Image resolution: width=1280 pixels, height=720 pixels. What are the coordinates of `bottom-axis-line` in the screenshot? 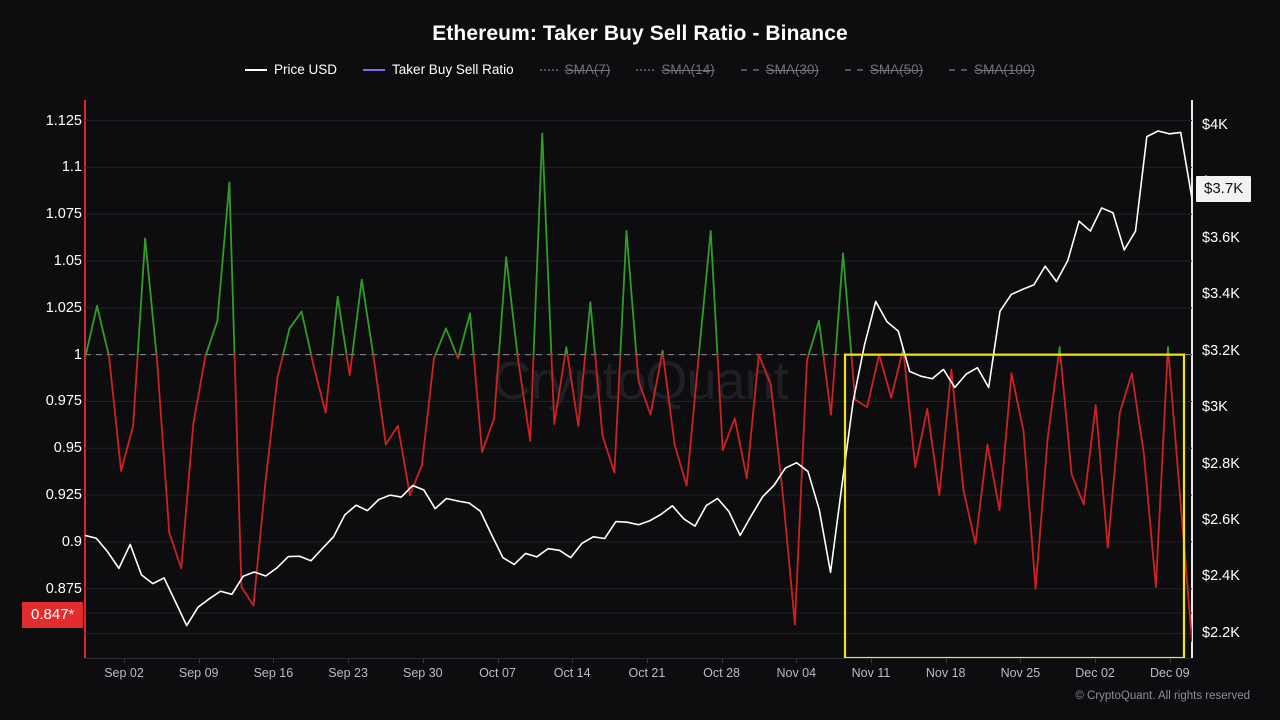 It's located at (638, 658).